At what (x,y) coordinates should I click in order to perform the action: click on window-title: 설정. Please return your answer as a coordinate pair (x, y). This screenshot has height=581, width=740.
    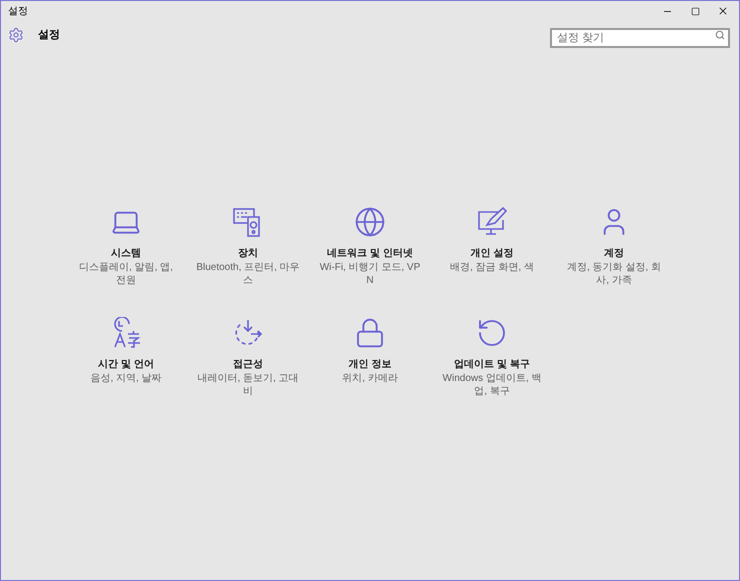
    Looking at the image, I should click on (18, 11).